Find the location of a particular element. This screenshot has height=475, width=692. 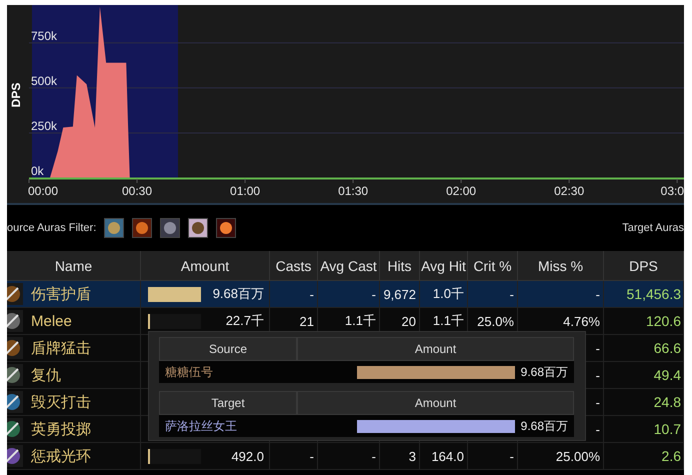

y-tick-label: 750k is located at coordinates (44, 35).